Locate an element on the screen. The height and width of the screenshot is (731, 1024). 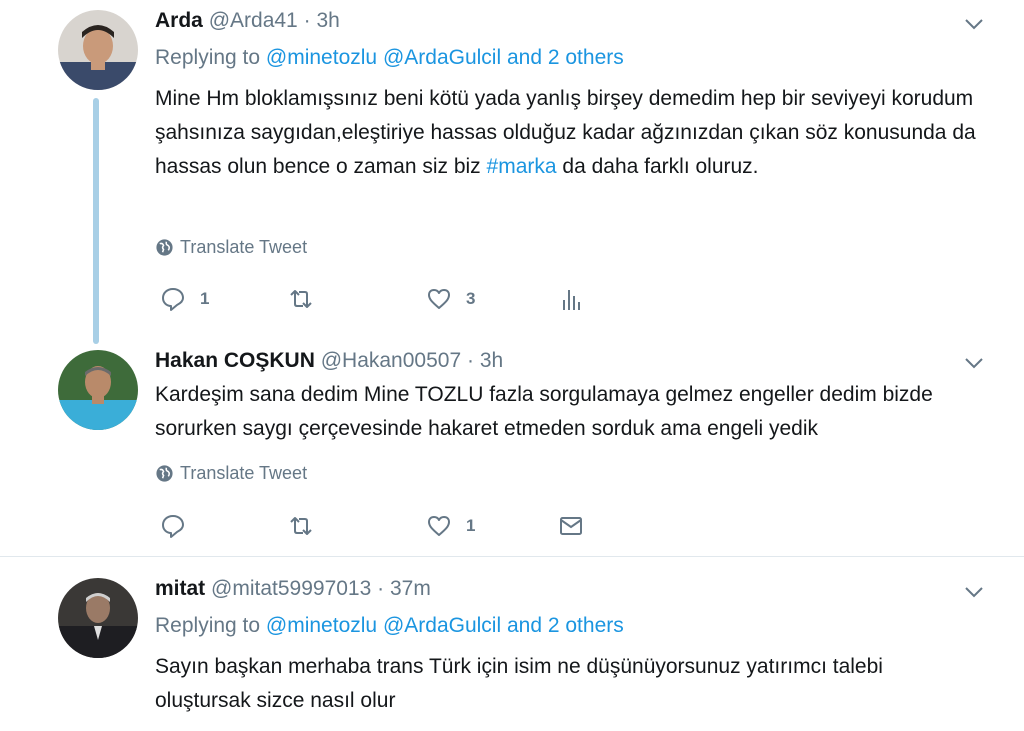
like-button: 1 is located at coordinates (450, 526).